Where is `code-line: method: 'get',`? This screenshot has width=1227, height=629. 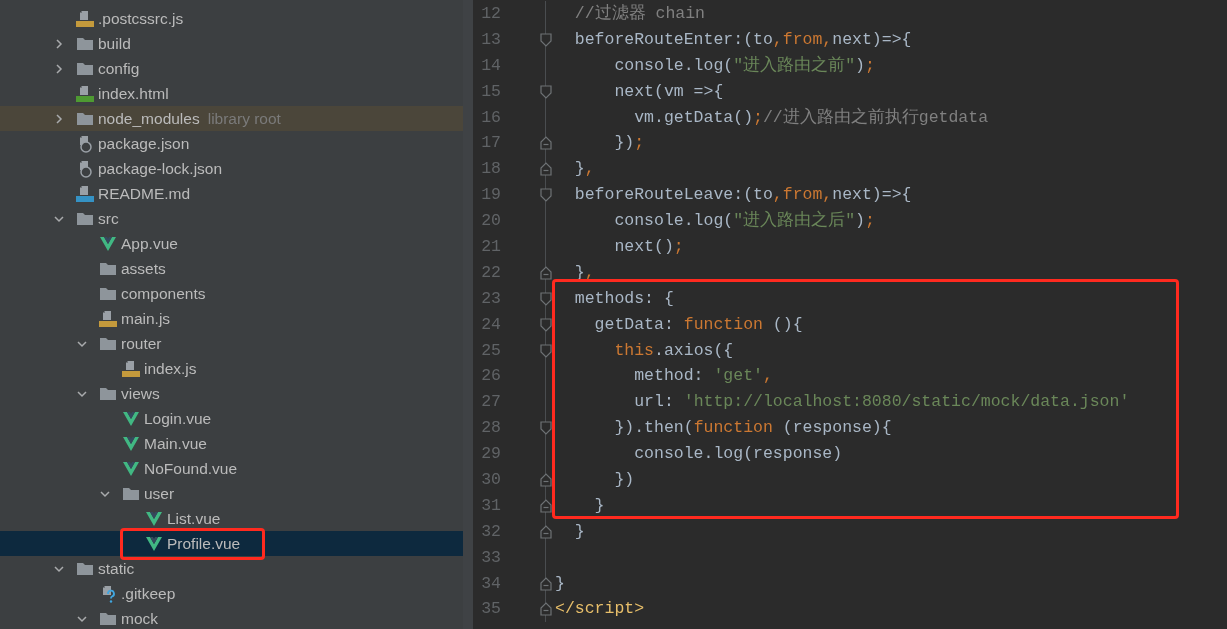 code-line: method: 'get', is located at coordinates (703, 376).